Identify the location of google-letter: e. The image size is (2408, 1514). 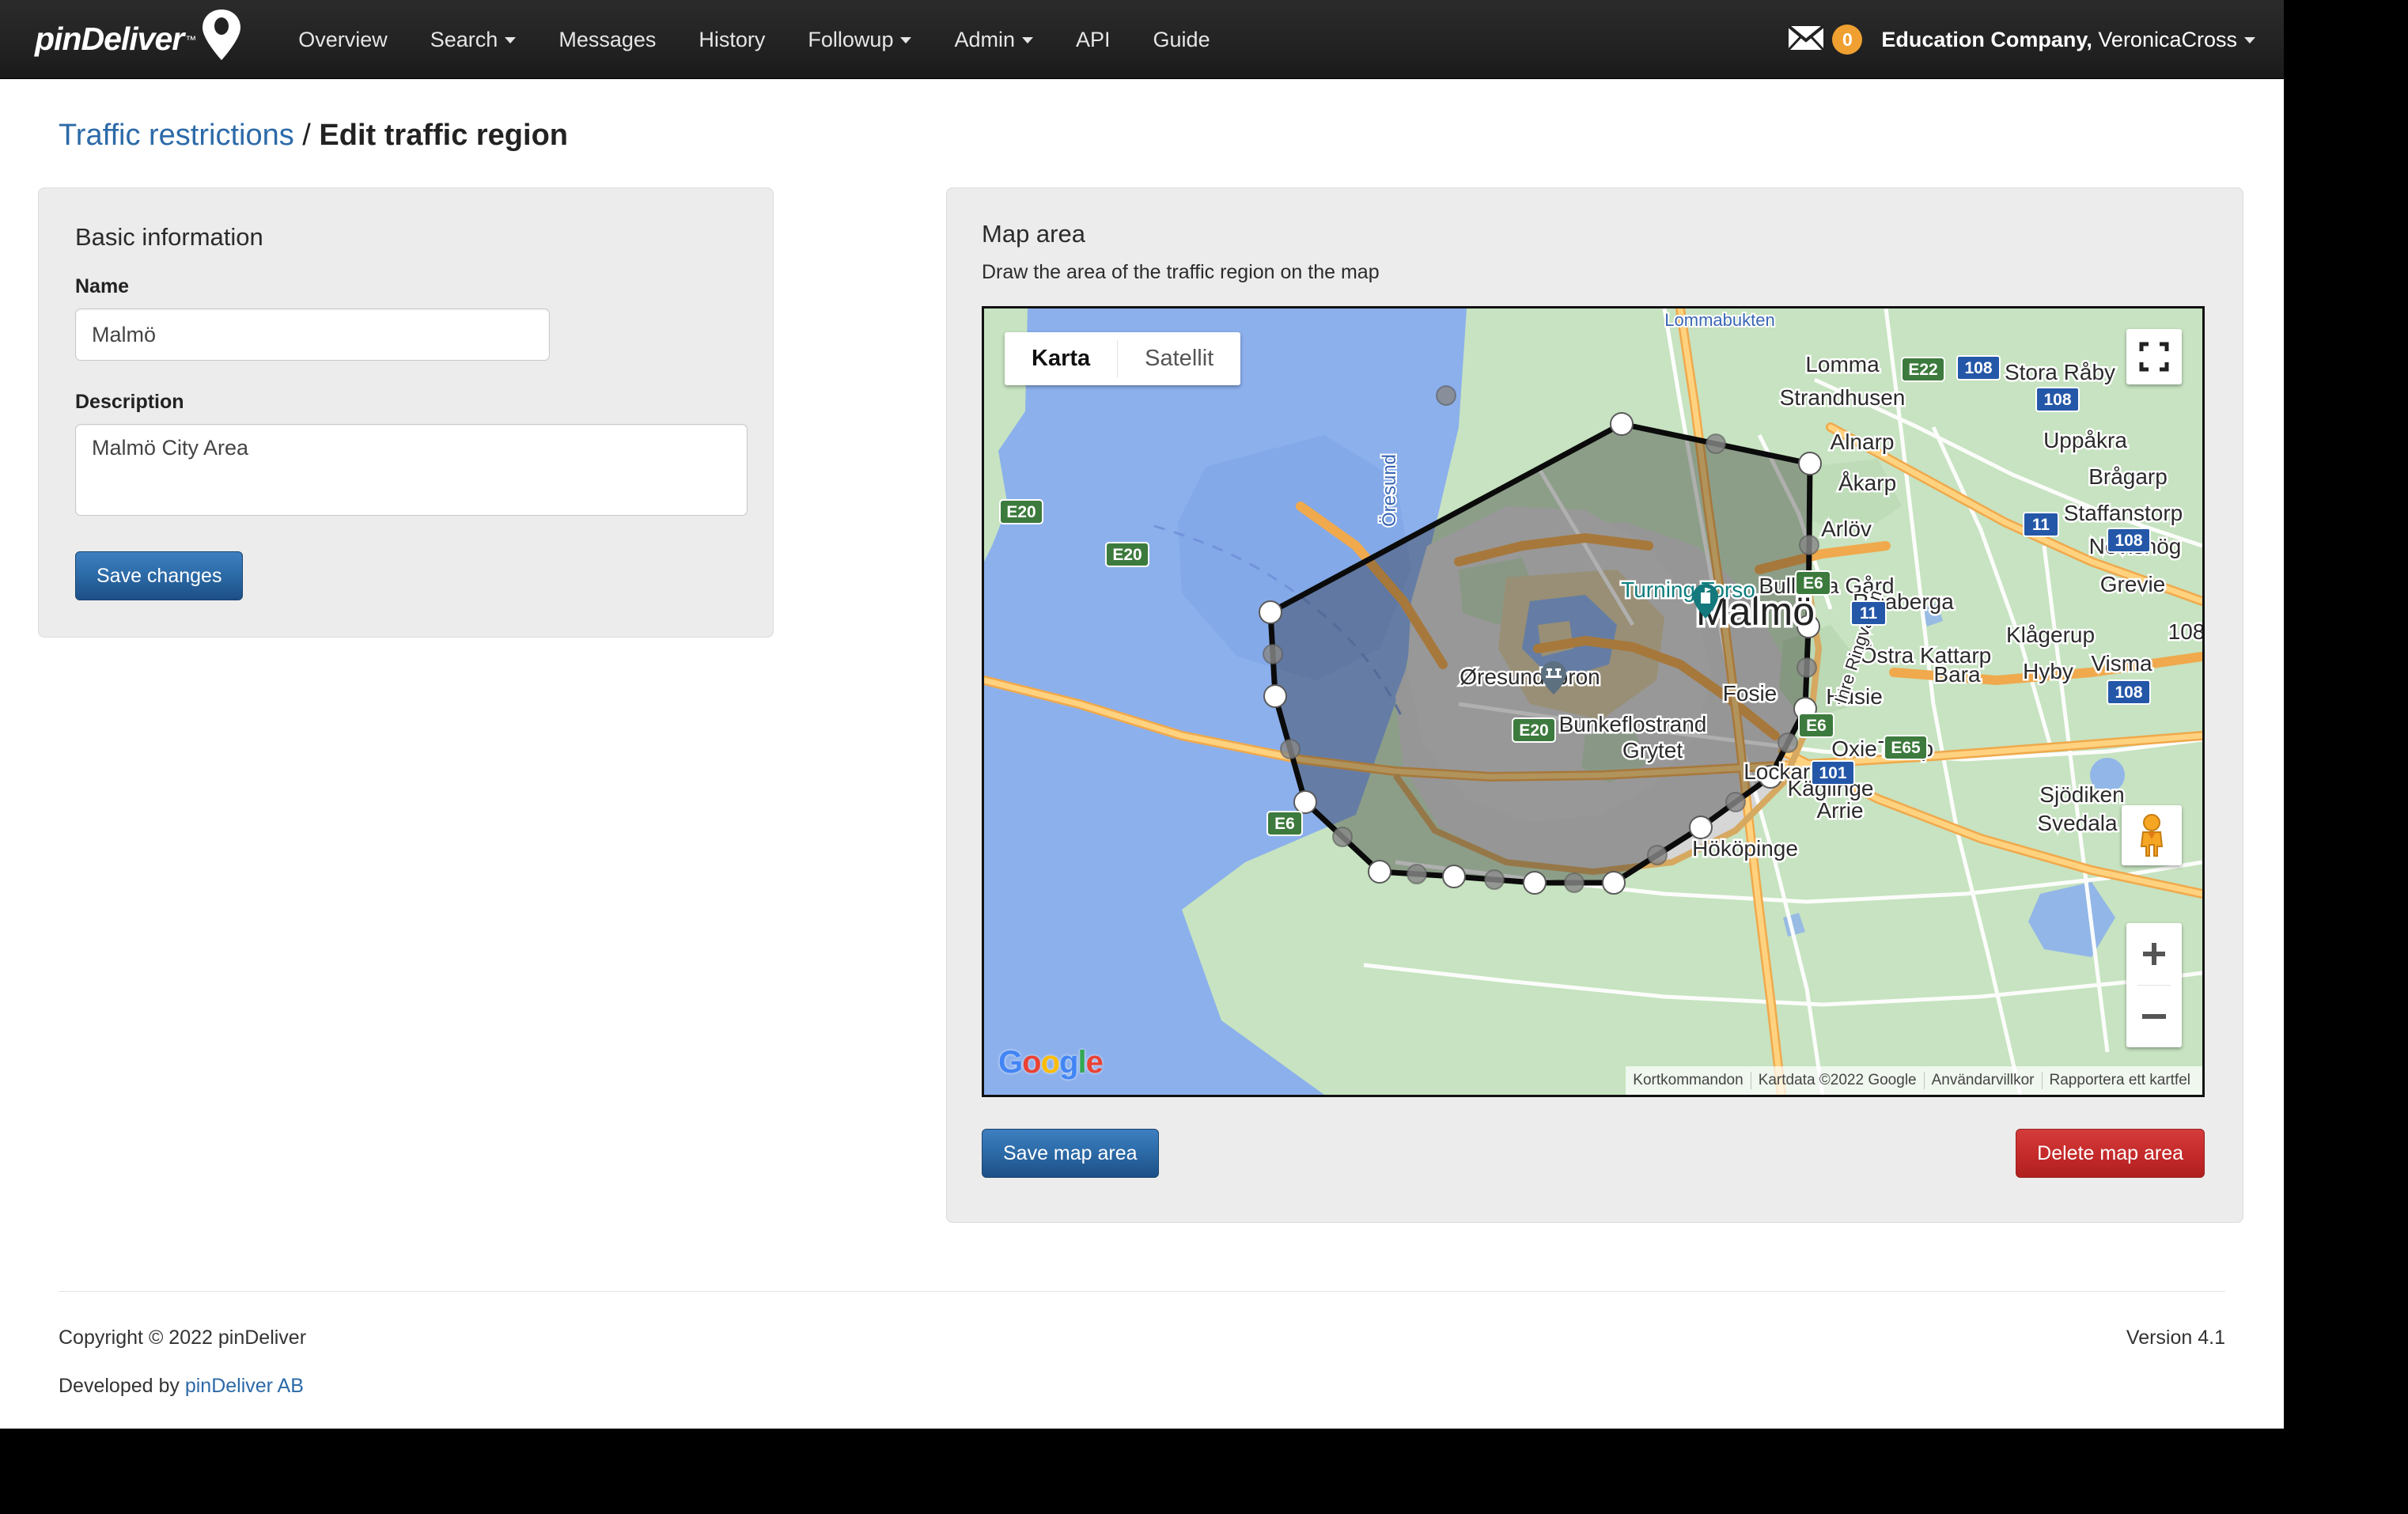
(1094, 1062).